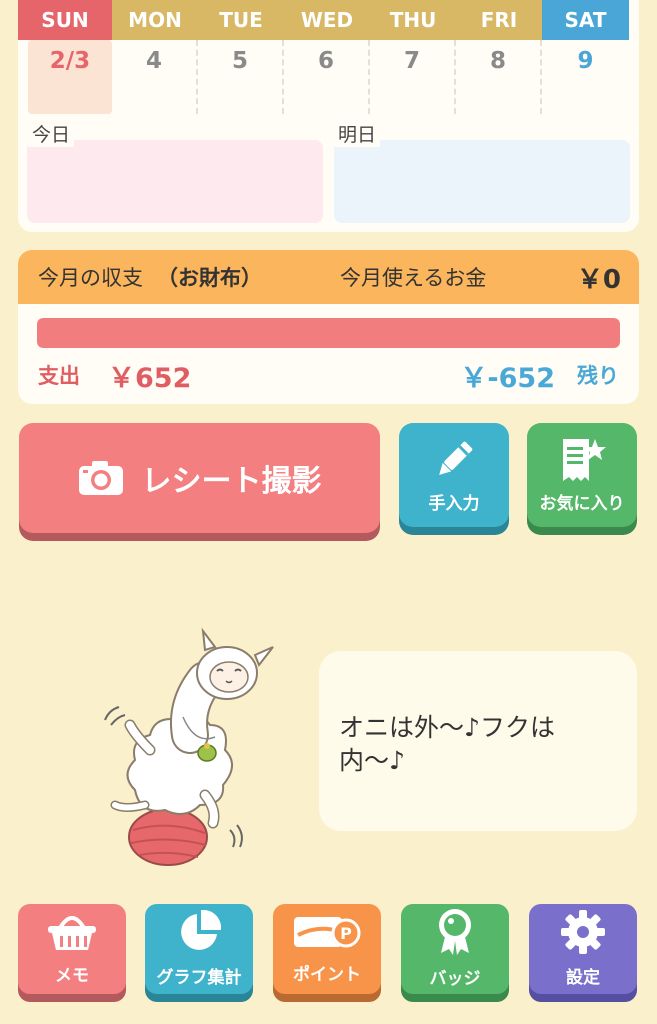 The height and width of the screenshot is (1024, 657). Describe the element at coordinates (372, 760) in the screenshot. I see `speech-line-2: 内〜♪` at that location.